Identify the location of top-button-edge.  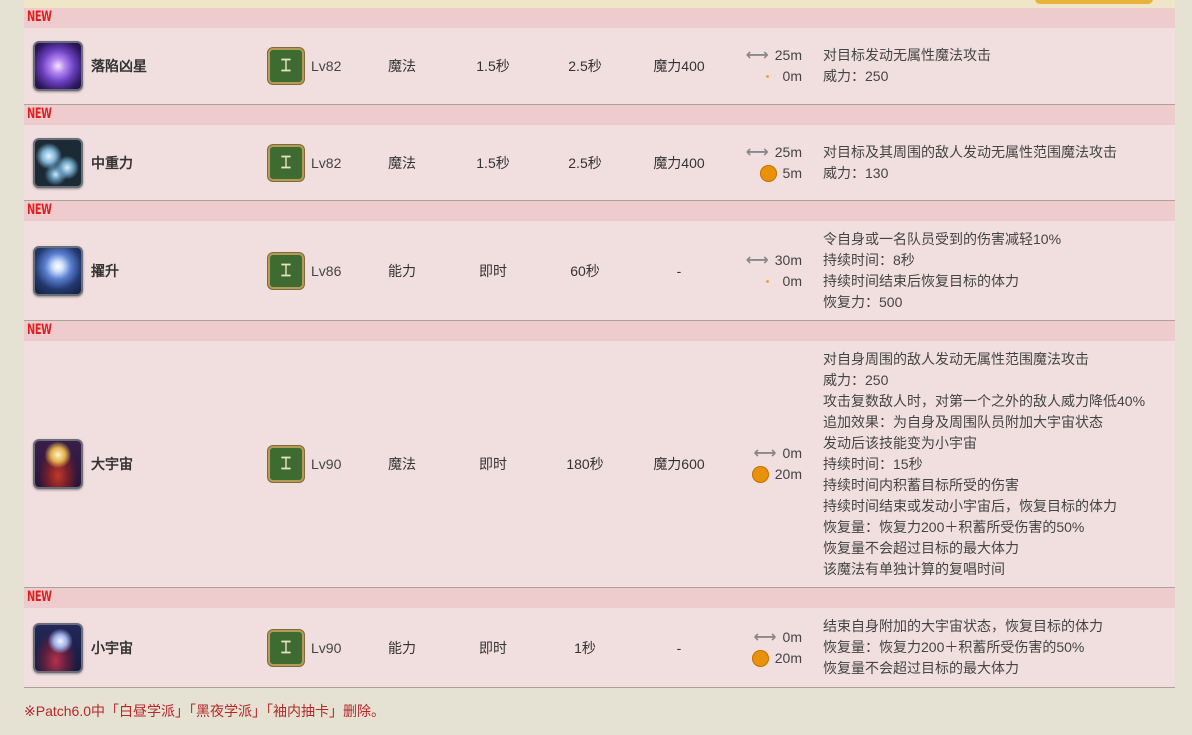
(1094, 2).